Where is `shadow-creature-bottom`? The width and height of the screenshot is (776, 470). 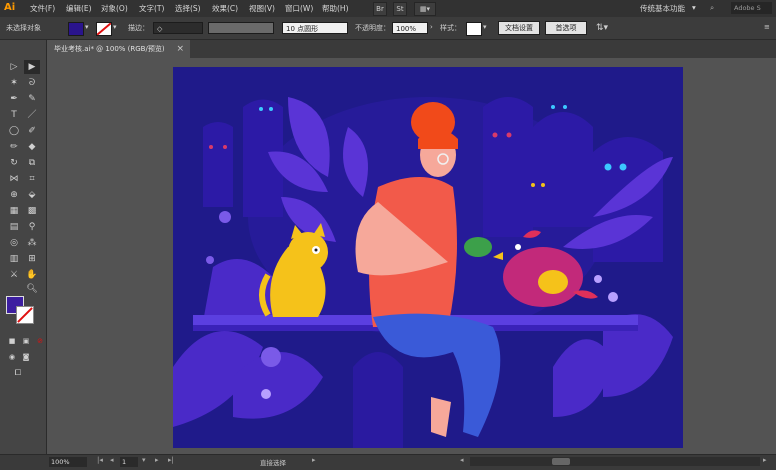 shadow-creature-bottom is located at coordinates (378, 400).